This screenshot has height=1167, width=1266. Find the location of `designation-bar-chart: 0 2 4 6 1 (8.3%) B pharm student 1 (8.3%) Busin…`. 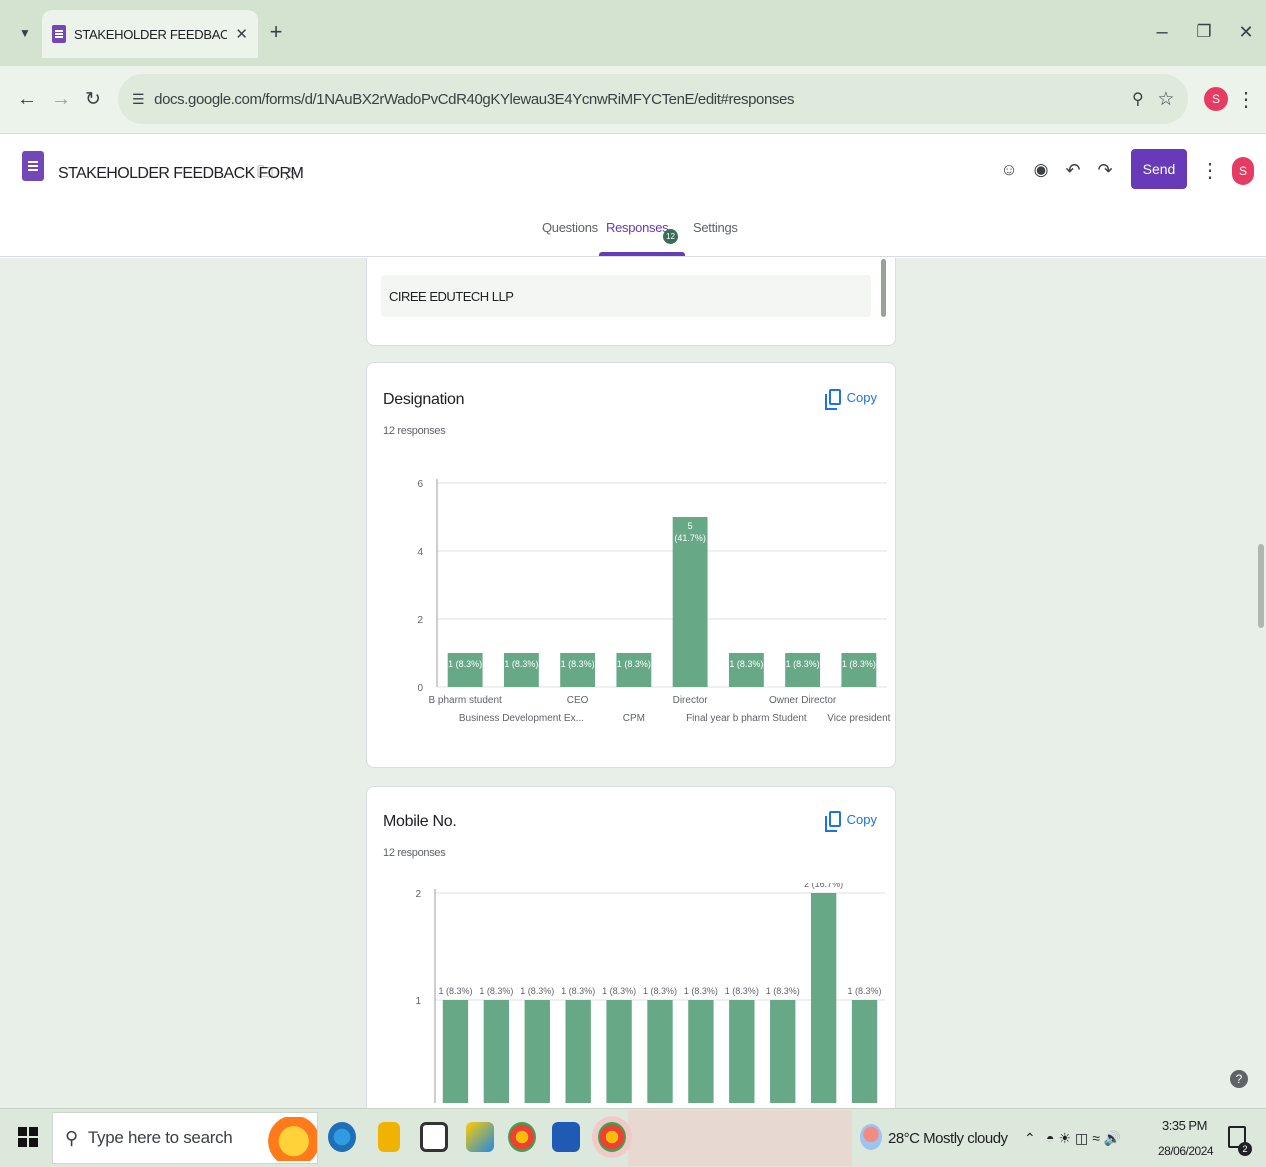

designation-bar-chart: 0 2 4 6 1 (8.3%) B pharm student 1 (8.3%) Busin… is located at coordinates (654, 601).